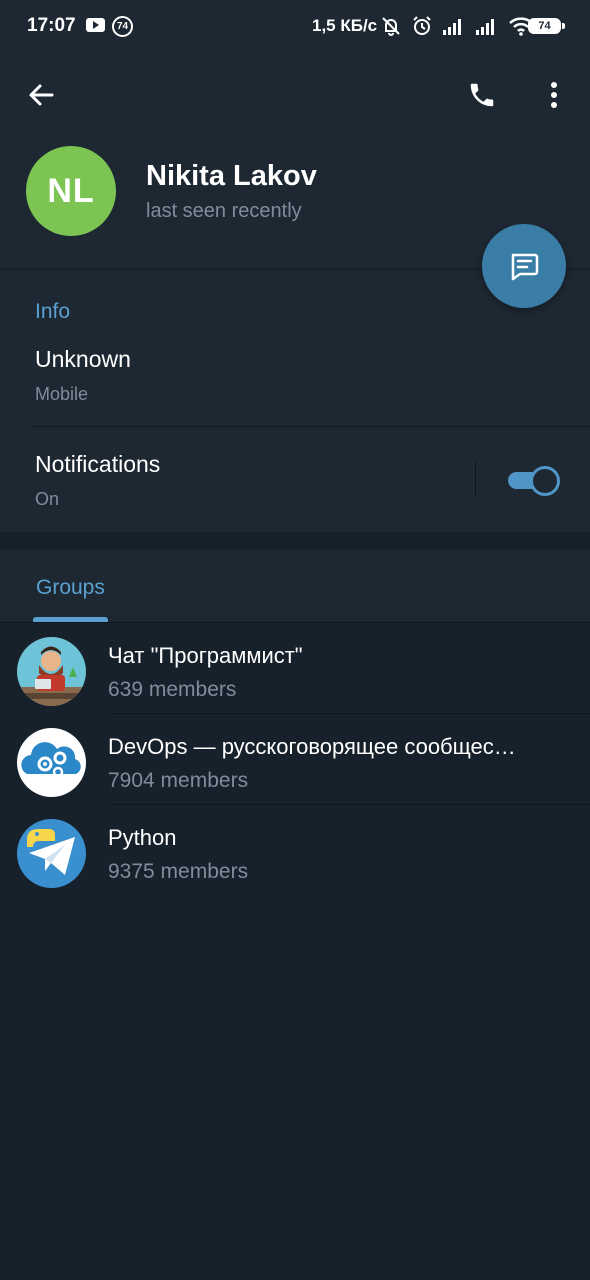 This screenshot has width=590, height=1280. I want to click on phone-value: Unknown, so click(83, 359).